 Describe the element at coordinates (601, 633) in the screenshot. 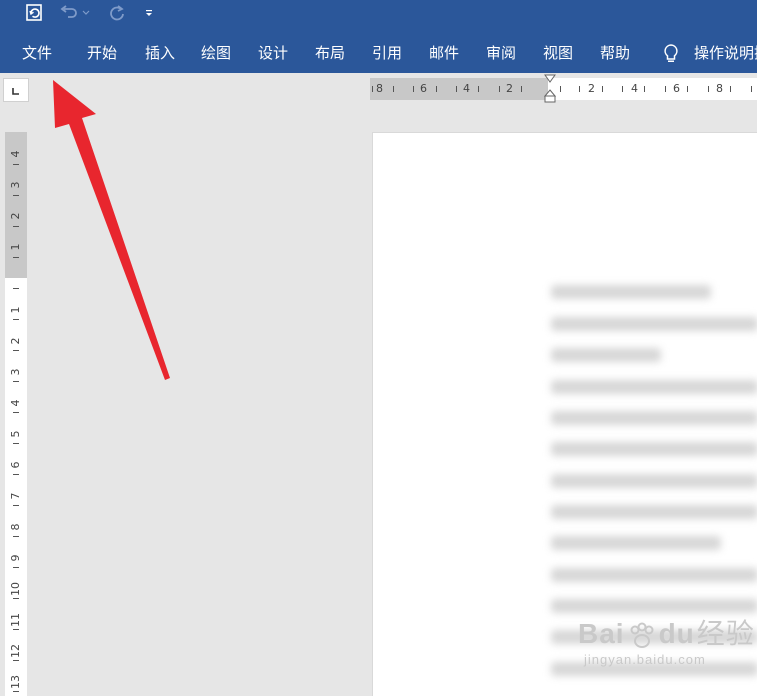

I see `watermark-brand: Bai` at that location.